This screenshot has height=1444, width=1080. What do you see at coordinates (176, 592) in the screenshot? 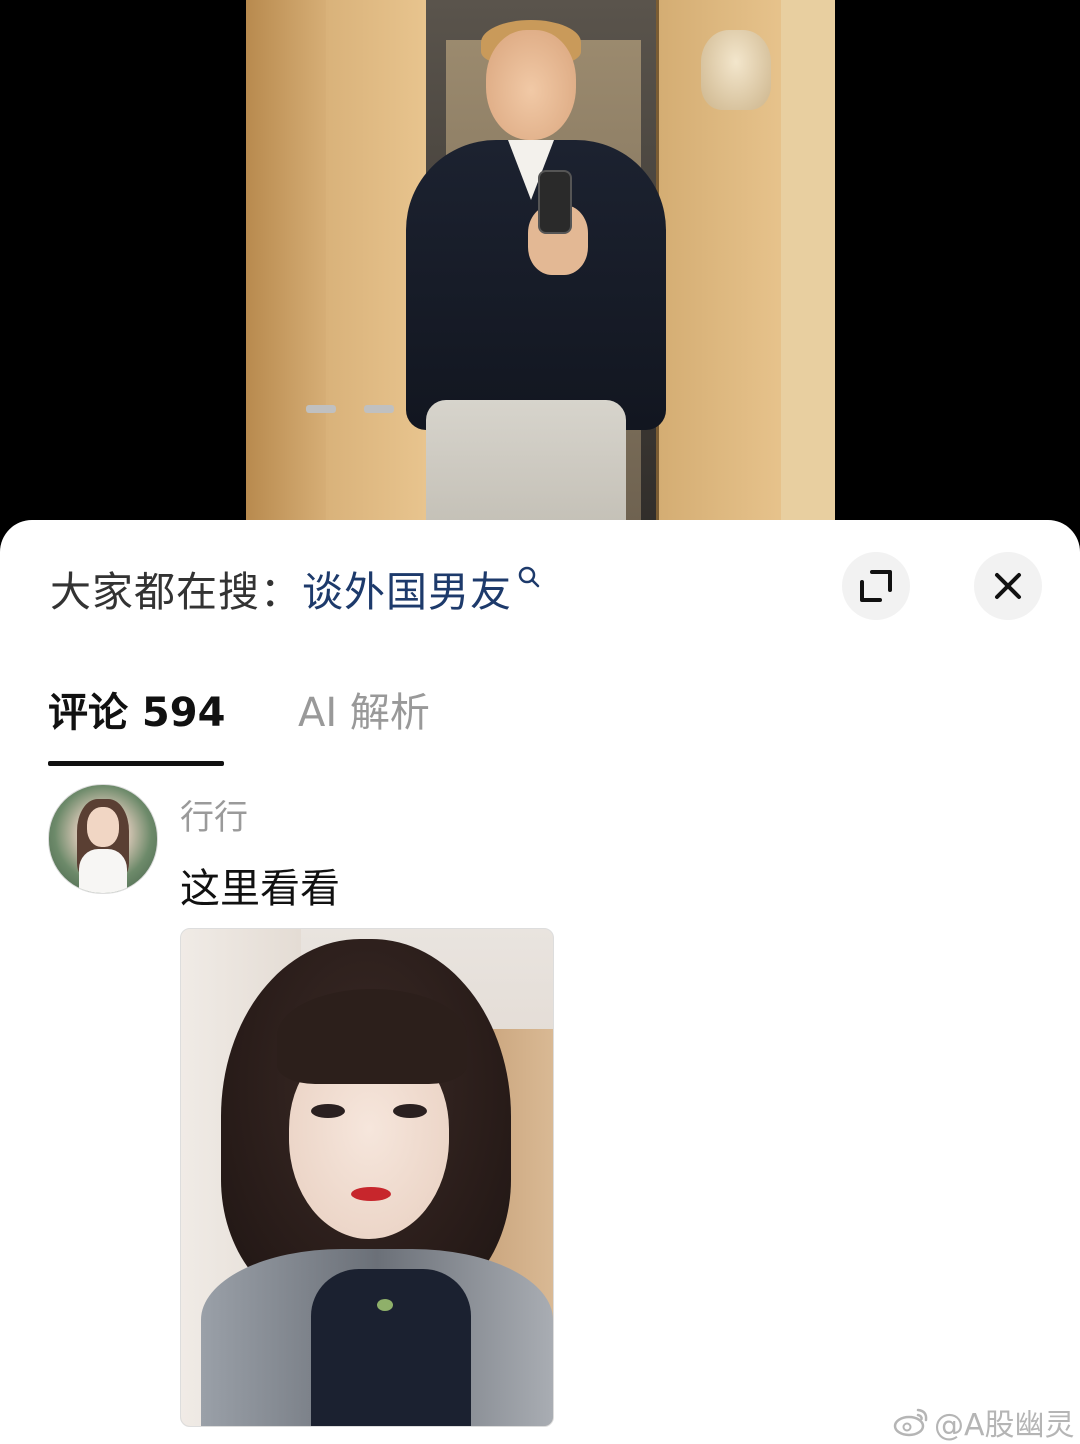
I see `trending-search-prefix: 大家都在搜：` at bounding box center [176, 592].